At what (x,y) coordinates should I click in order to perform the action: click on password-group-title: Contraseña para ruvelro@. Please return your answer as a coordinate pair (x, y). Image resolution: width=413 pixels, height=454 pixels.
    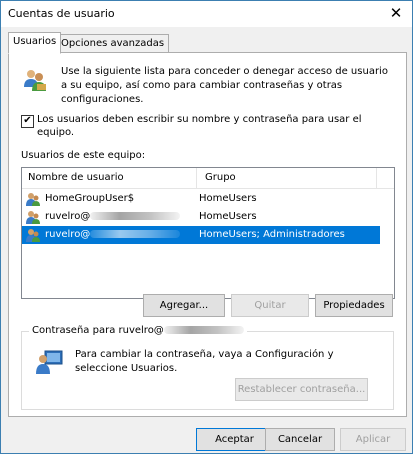
    Looking at the image, I should click on (138, 330).